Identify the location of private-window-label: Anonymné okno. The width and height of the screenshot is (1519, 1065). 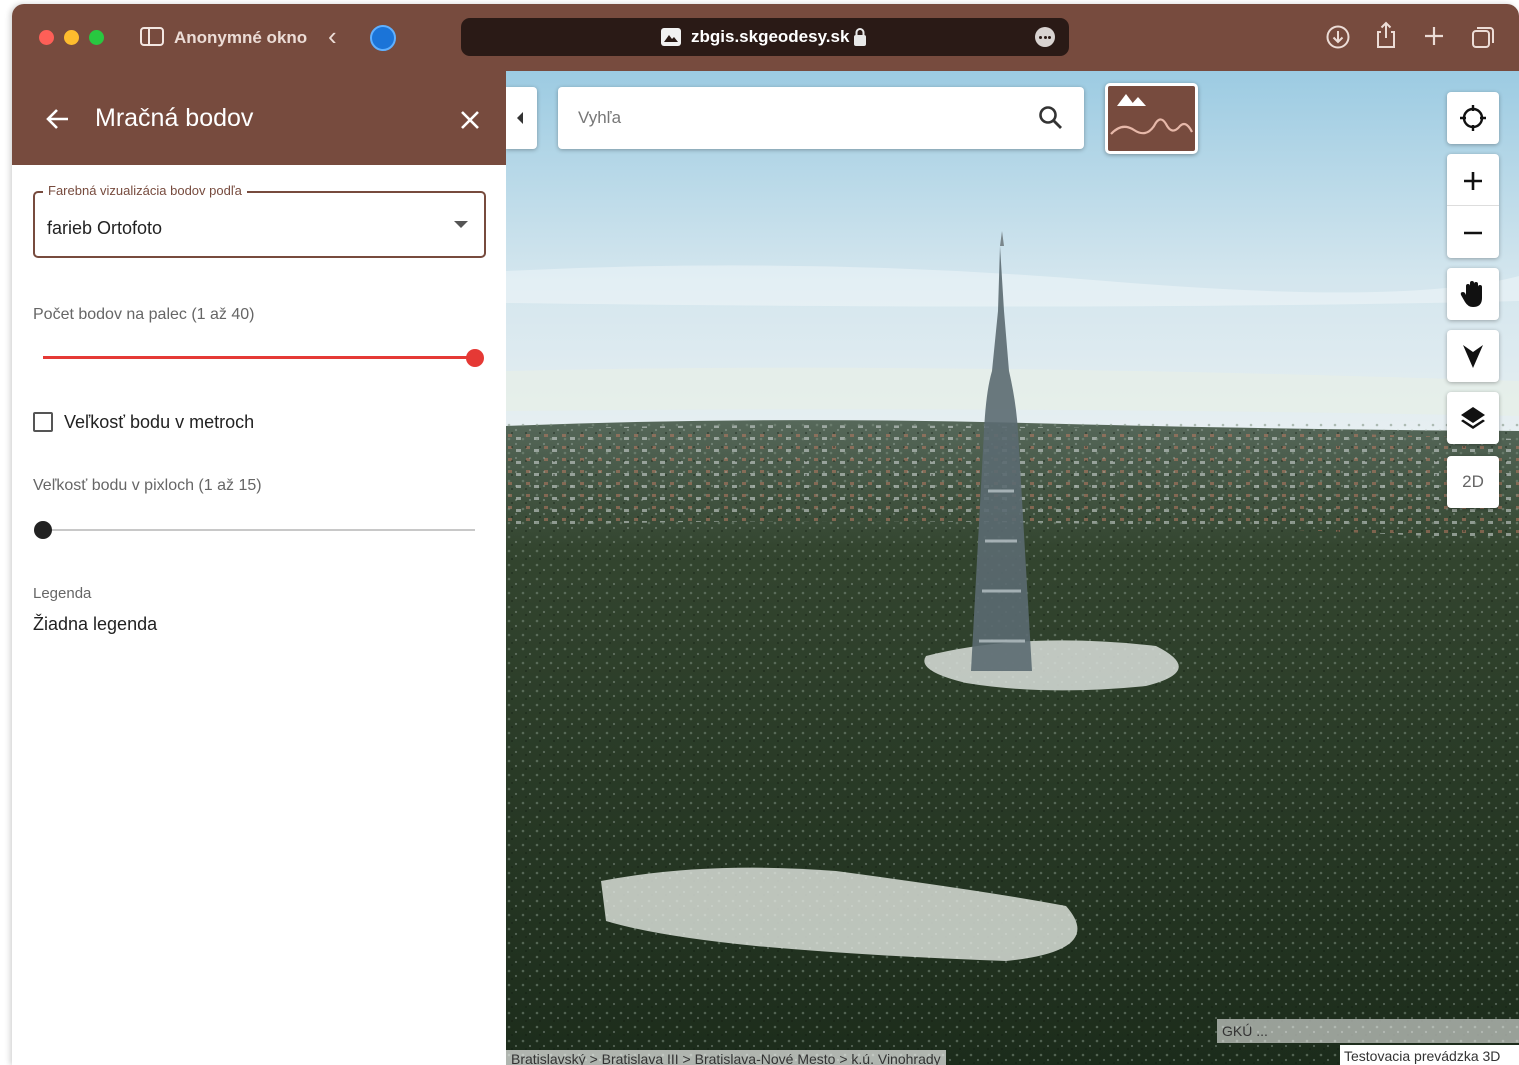
(241, 37).